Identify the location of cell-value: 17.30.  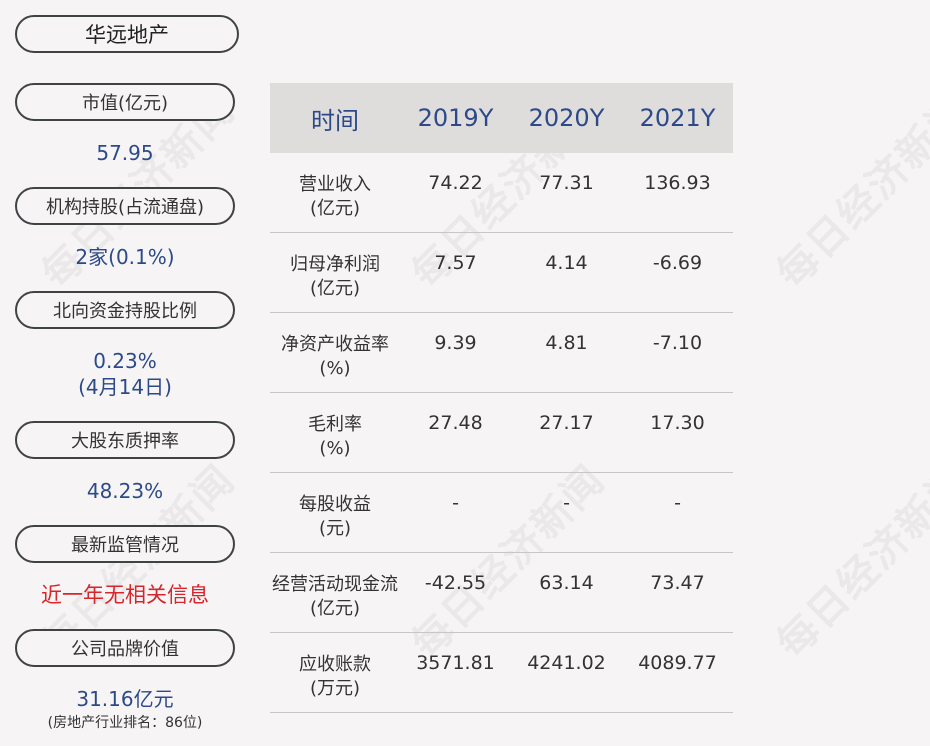
(677, 423).